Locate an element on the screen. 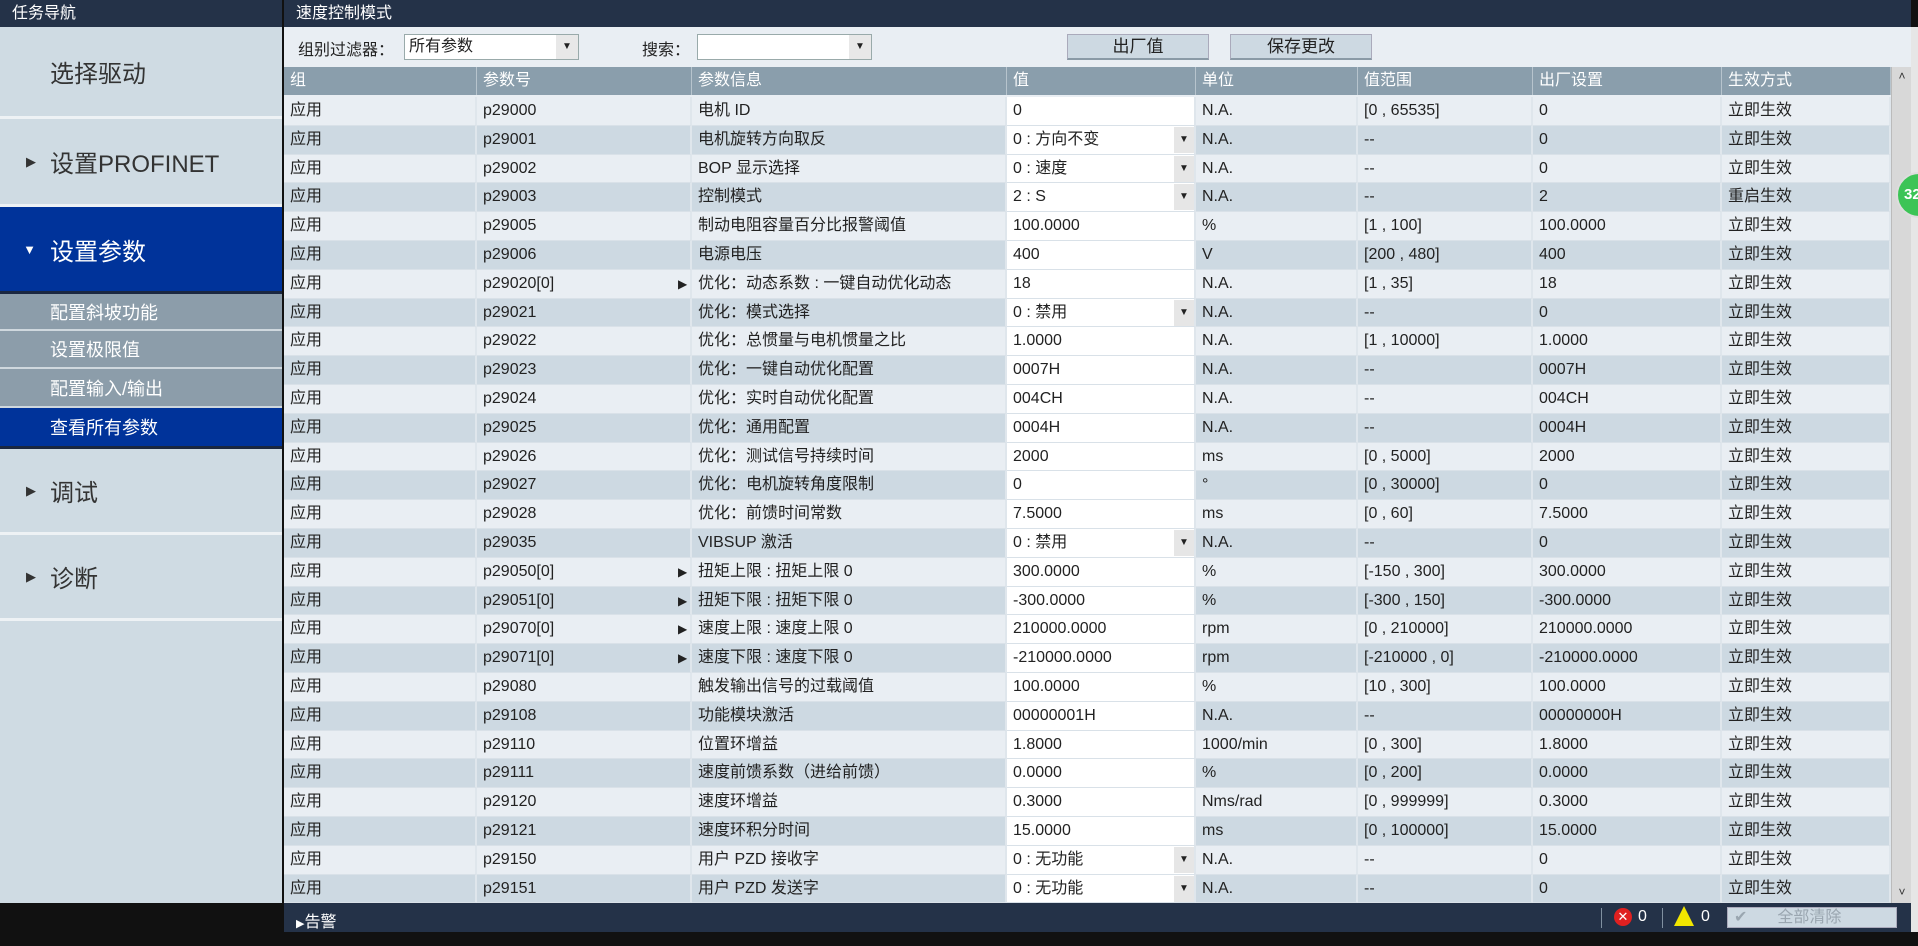 This screenshot has width=1918, height=946. sidebar-subitem-ramp: 配置斜坡功能 is located at coordinates (141, 312).